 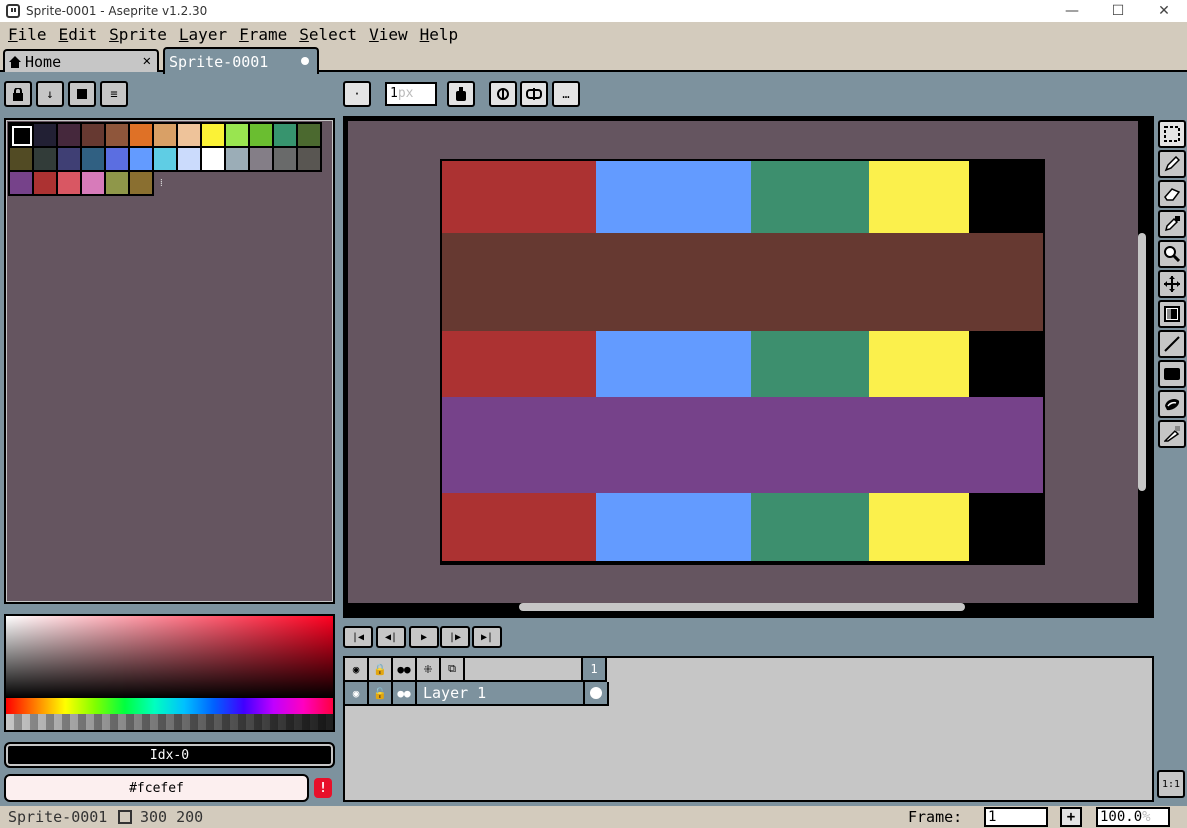 What do you see at coordinates (1172, 314) in the screenshot?
I see `tool-gradient` at bounding box center [1172, 314].